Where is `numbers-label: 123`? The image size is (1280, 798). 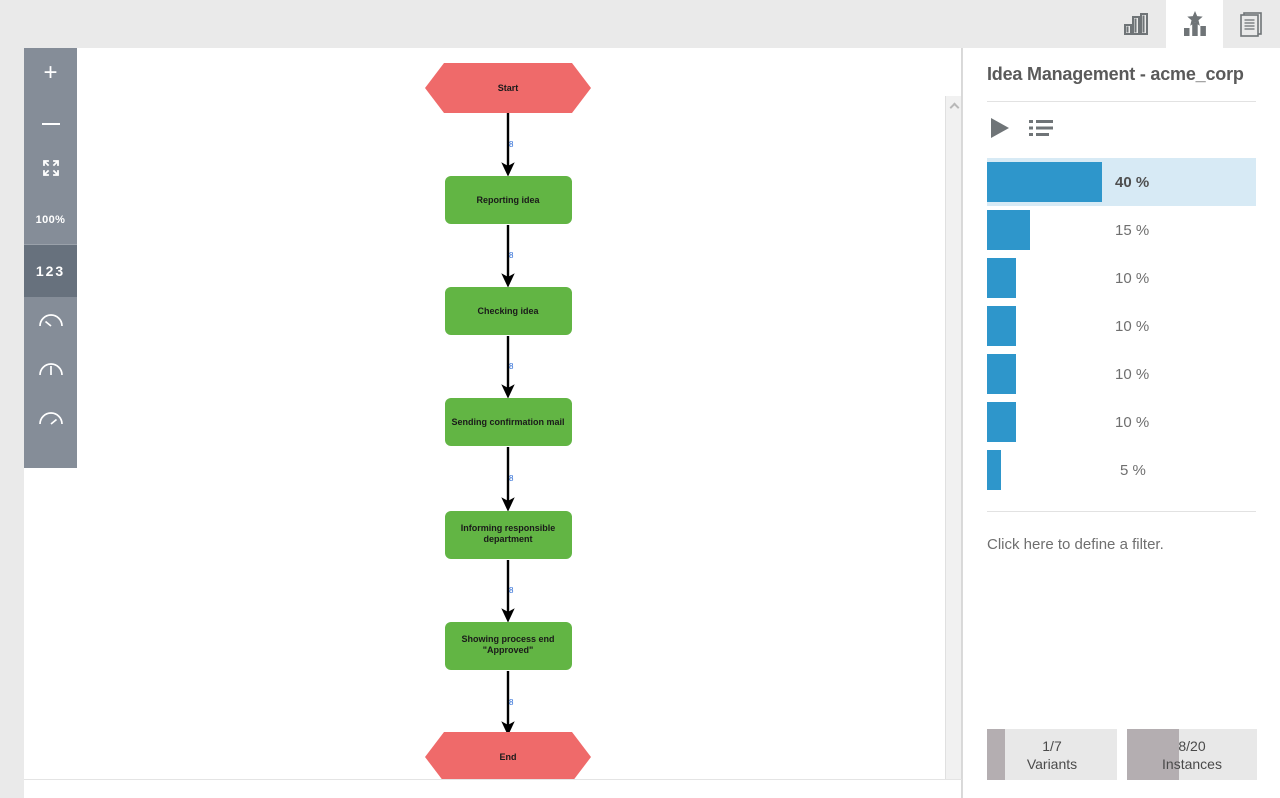
numbers-label: 123 is located at coordinates (50, 271).